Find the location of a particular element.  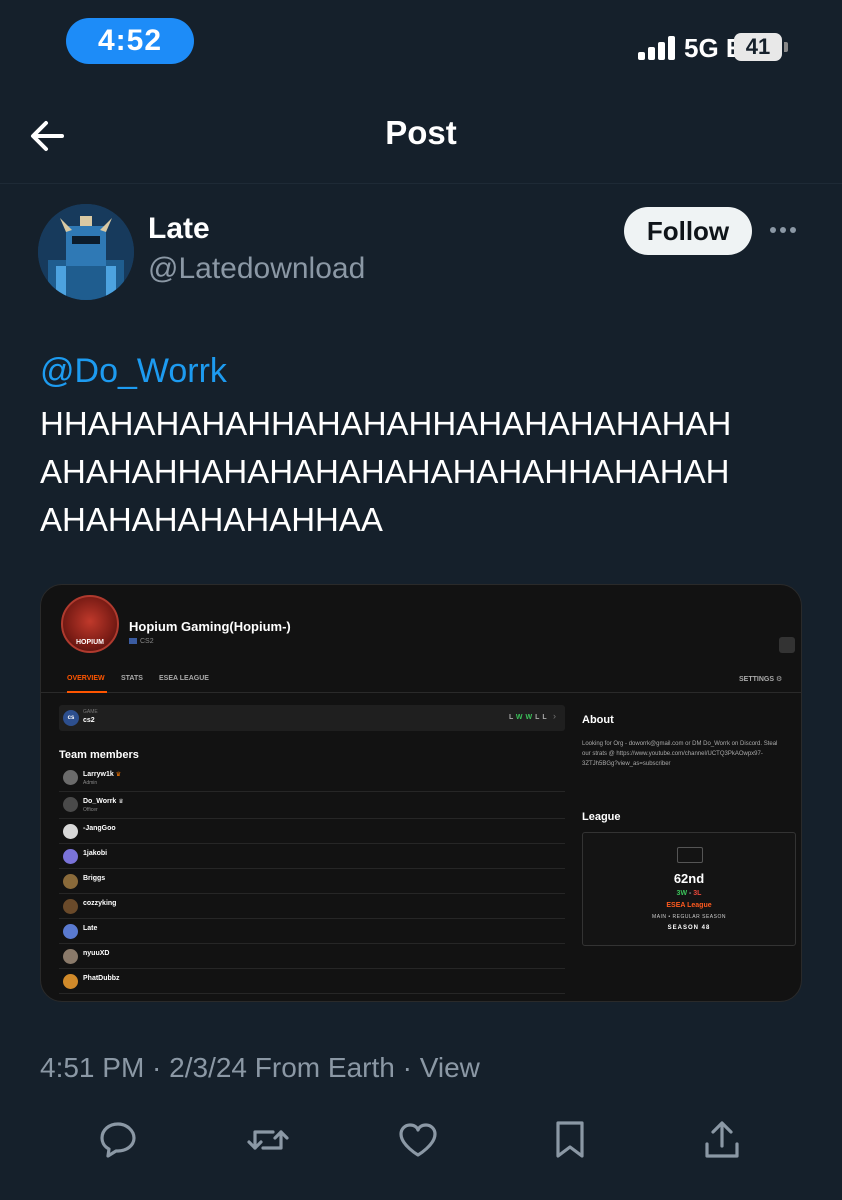

page-header: Post is located at coordinates (421, 137).